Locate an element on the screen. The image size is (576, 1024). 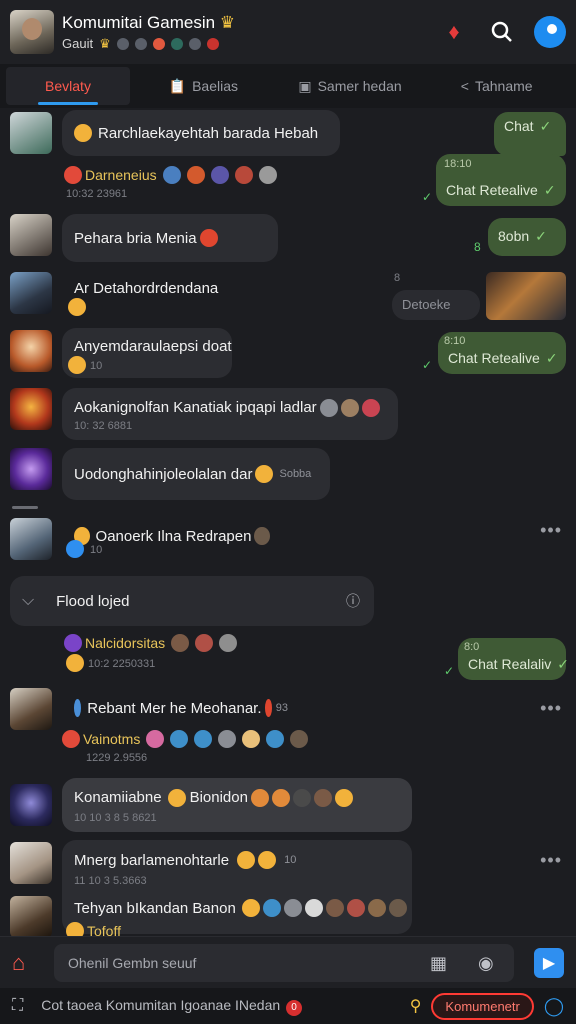
message-text: Flood lojed is located at coordinates (93, 601).